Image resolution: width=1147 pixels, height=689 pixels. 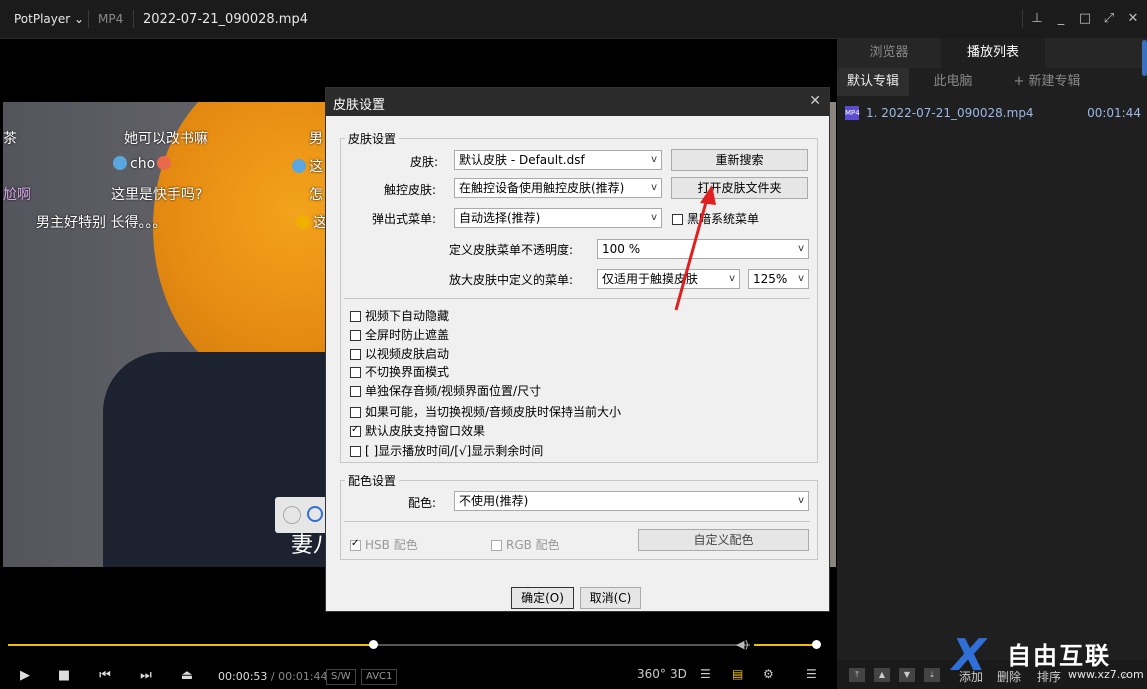 I want to click on vr-360-icon: 360°, so click(x=651, y=674).